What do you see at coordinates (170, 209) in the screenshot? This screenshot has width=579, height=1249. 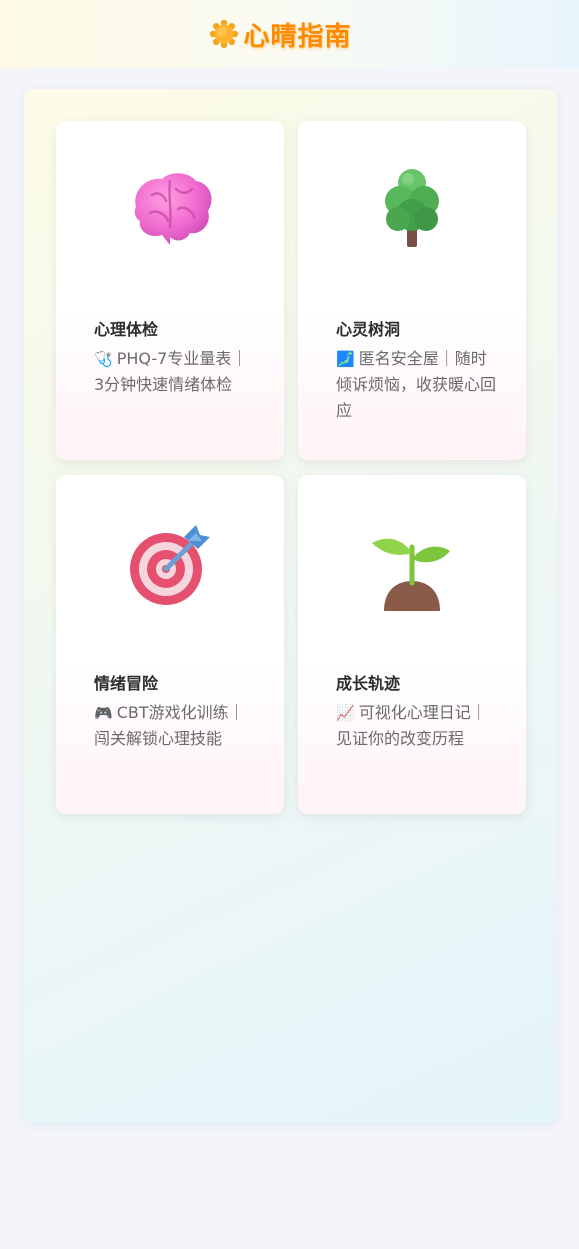 I see `brain-icon` at bounding box center [170, 209].